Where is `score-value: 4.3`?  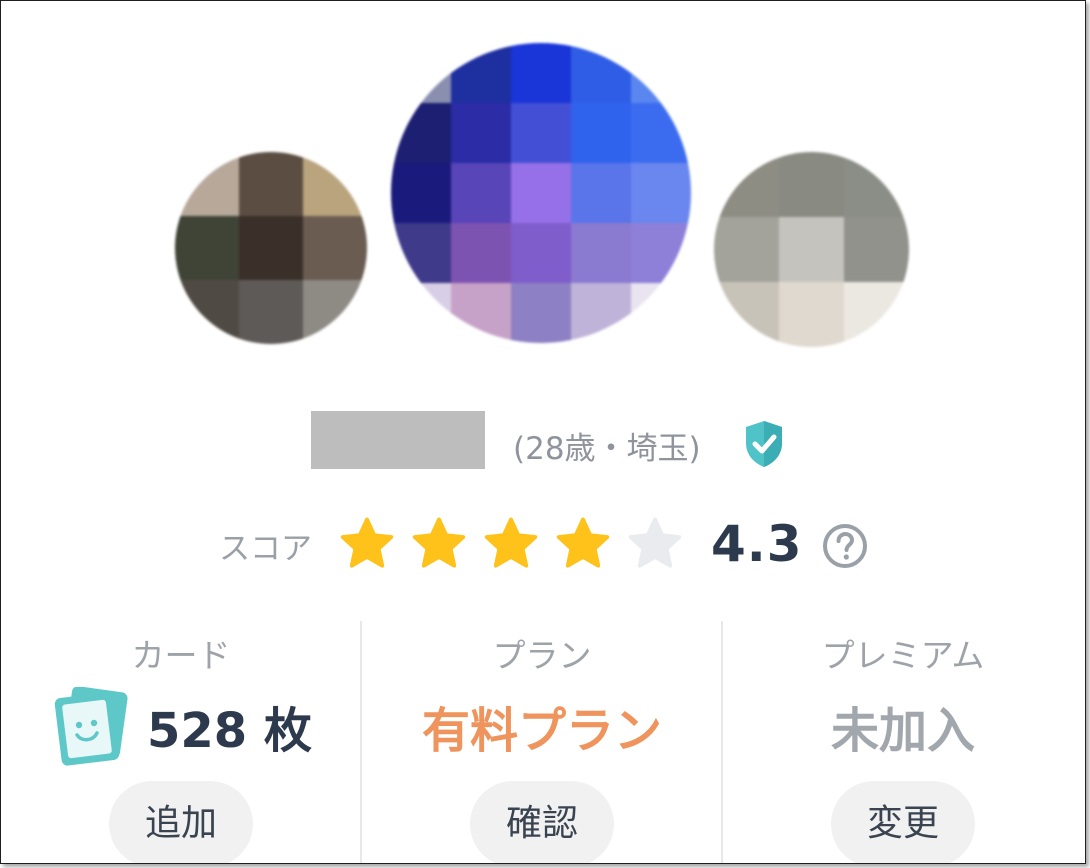 score-value: 4.3 is located at coordinates (757, 544).